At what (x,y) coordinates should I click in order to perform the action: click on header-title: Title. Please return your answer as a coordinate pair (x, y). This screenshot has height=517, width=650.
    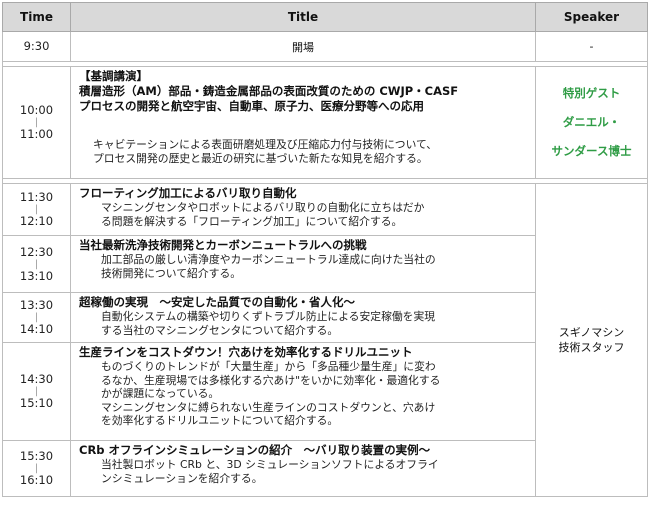
    Looking at the image, I should click on (303, 17).